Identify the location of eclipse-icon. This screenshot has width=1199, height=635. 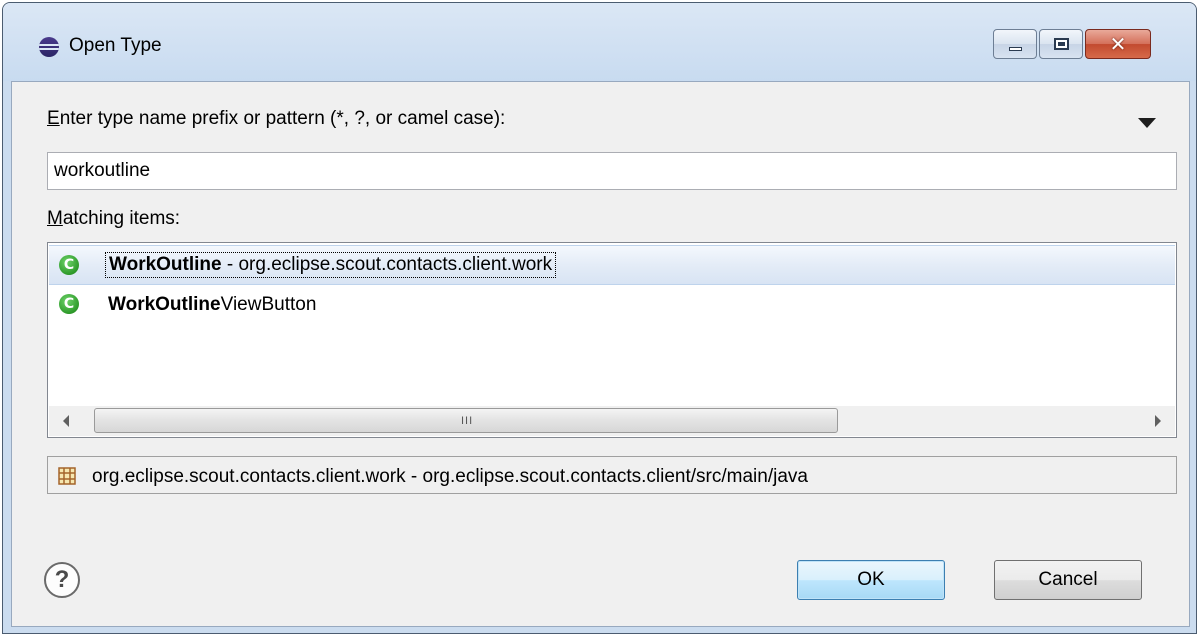
(49, 47).